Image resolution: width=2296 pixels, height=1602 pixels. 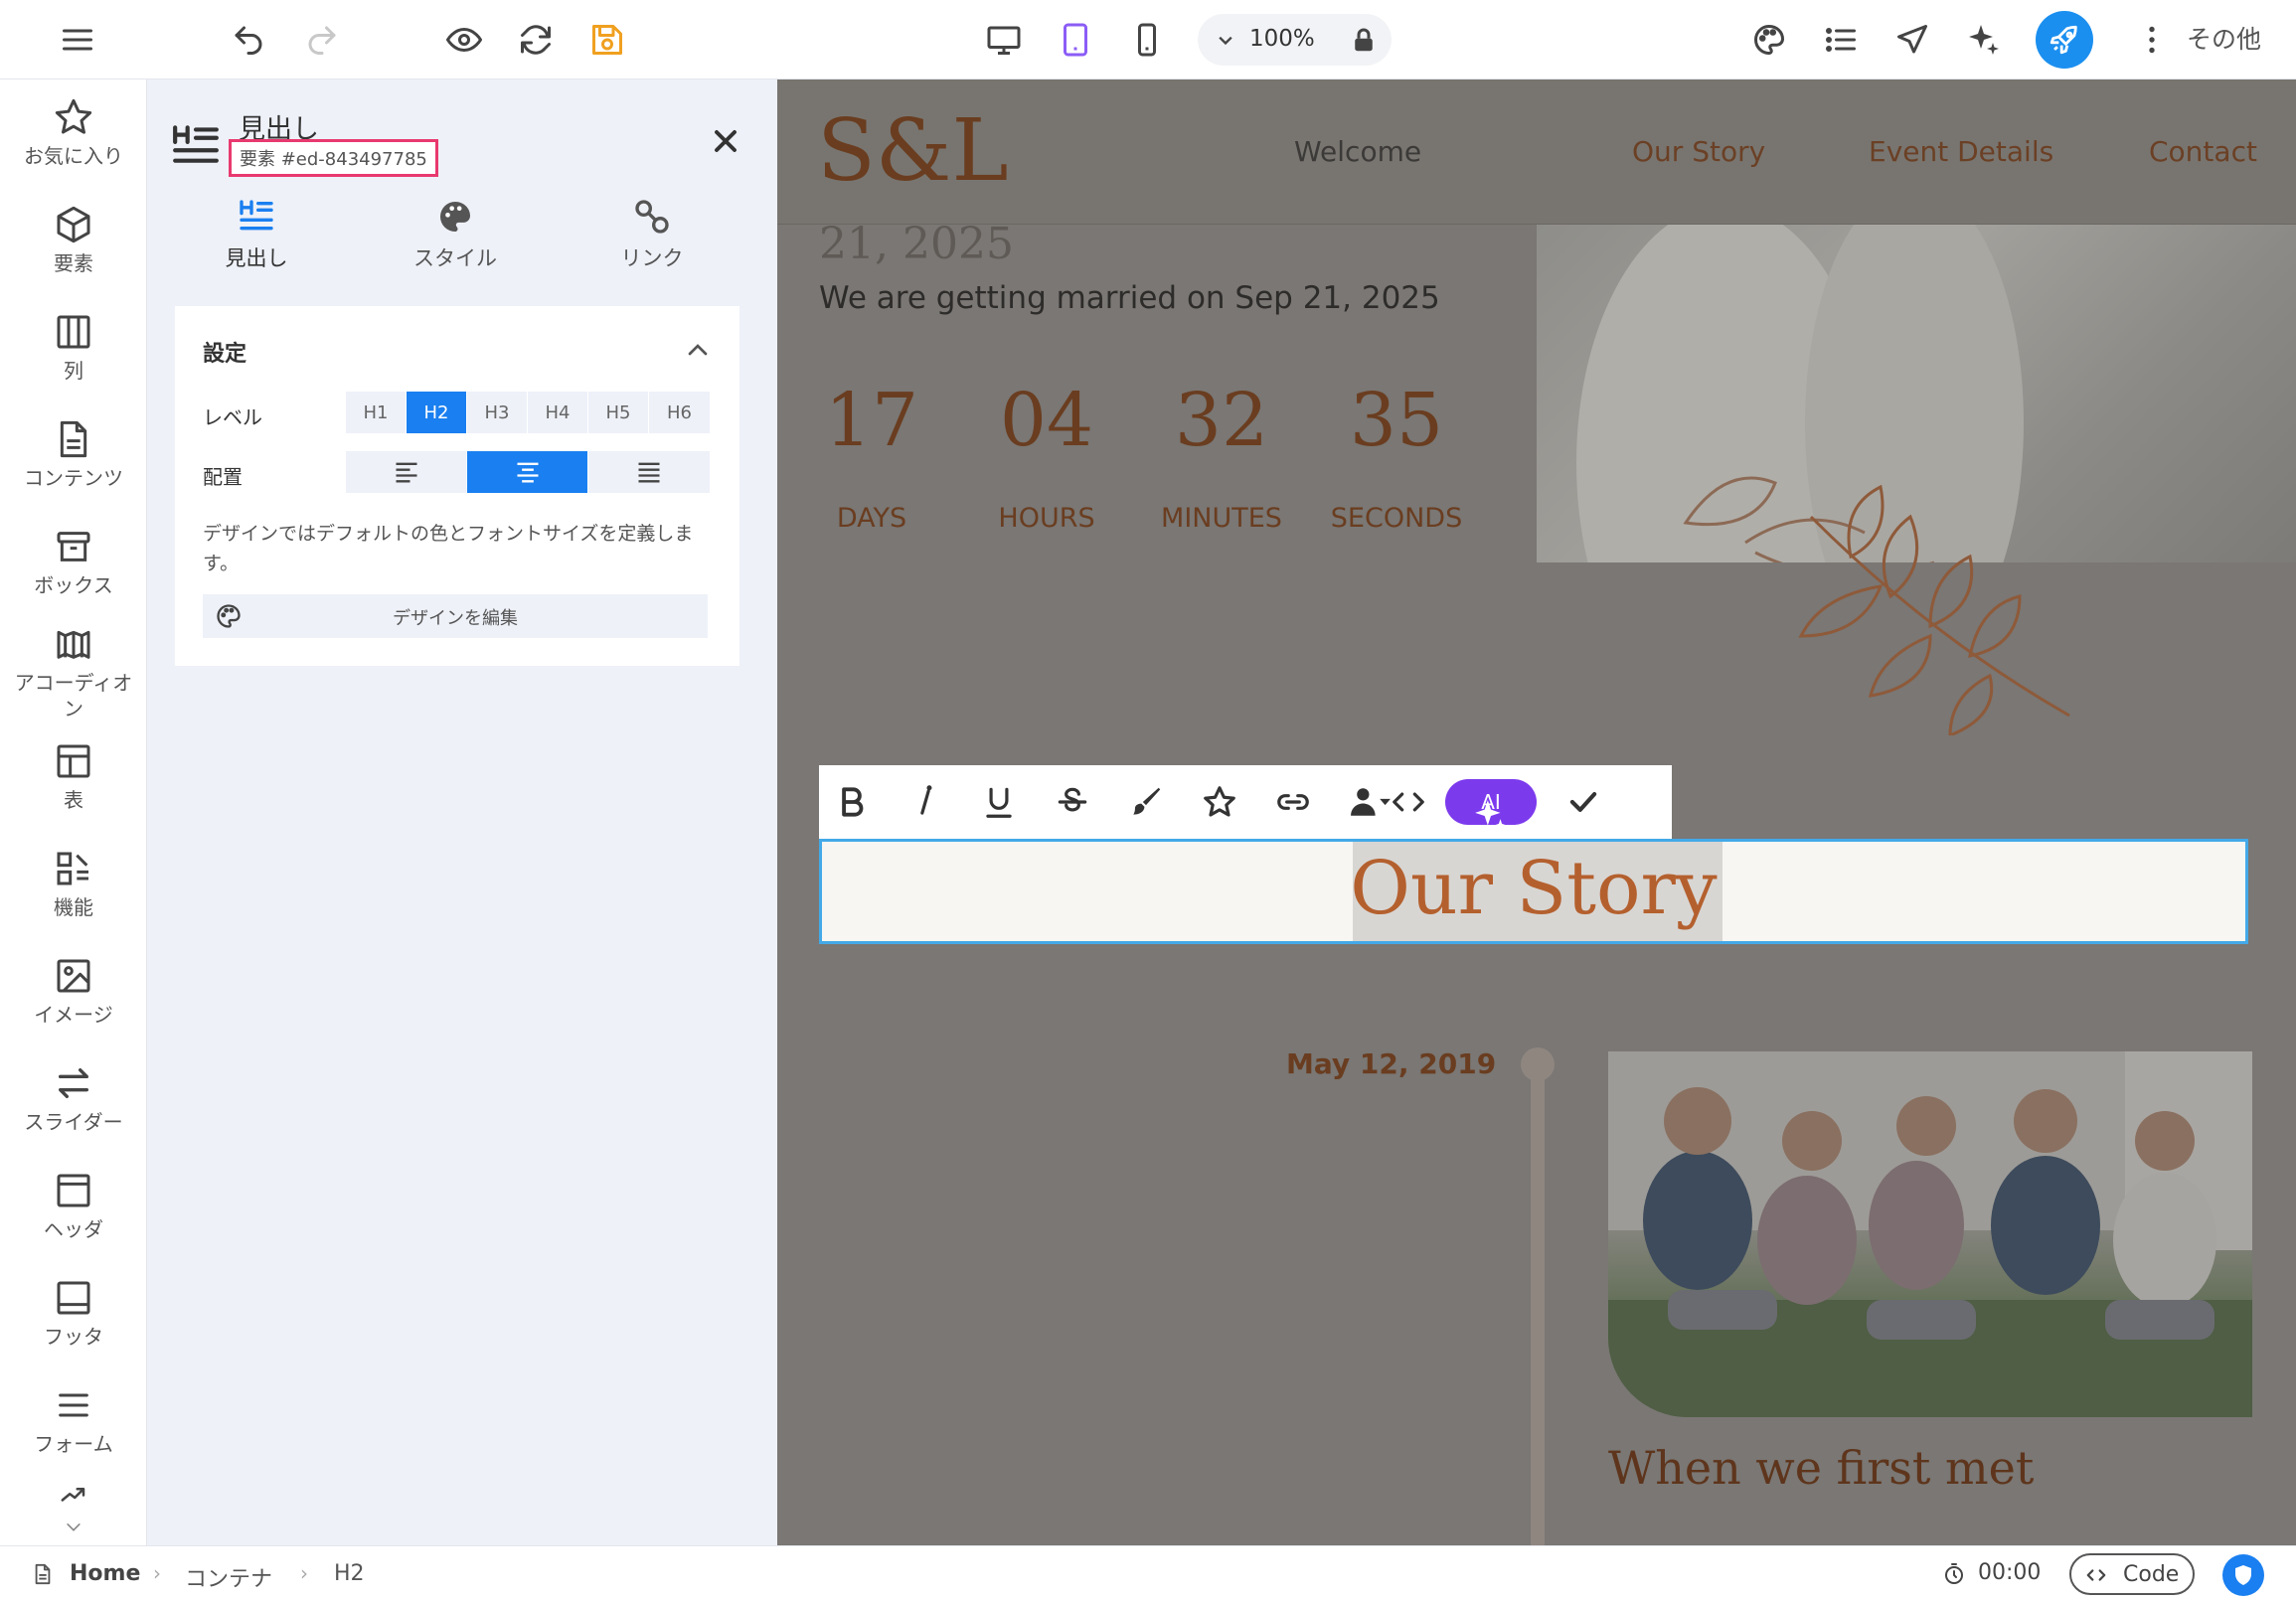 I want to click on lock-icon, so click(x=1364, y=40).